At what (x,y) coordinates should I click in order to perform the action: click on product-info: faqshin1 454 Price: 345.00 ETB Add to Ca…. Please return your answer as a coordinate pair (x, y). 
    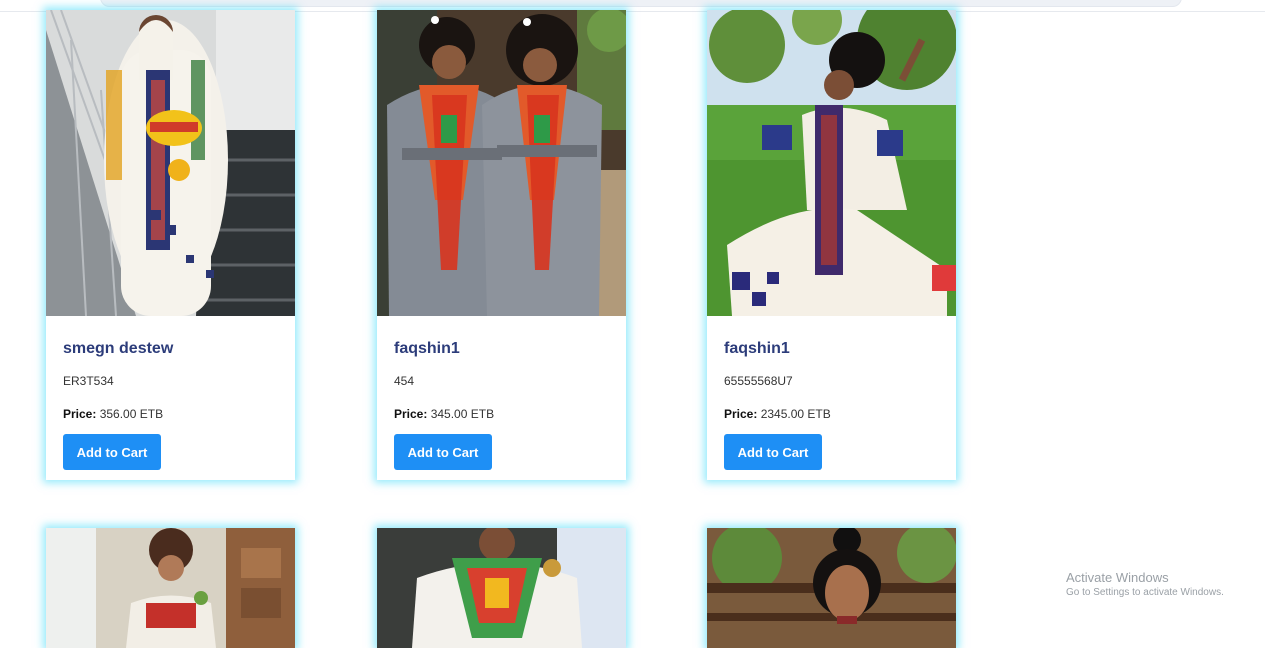
    Looking at the image, I should click on (501, 398).